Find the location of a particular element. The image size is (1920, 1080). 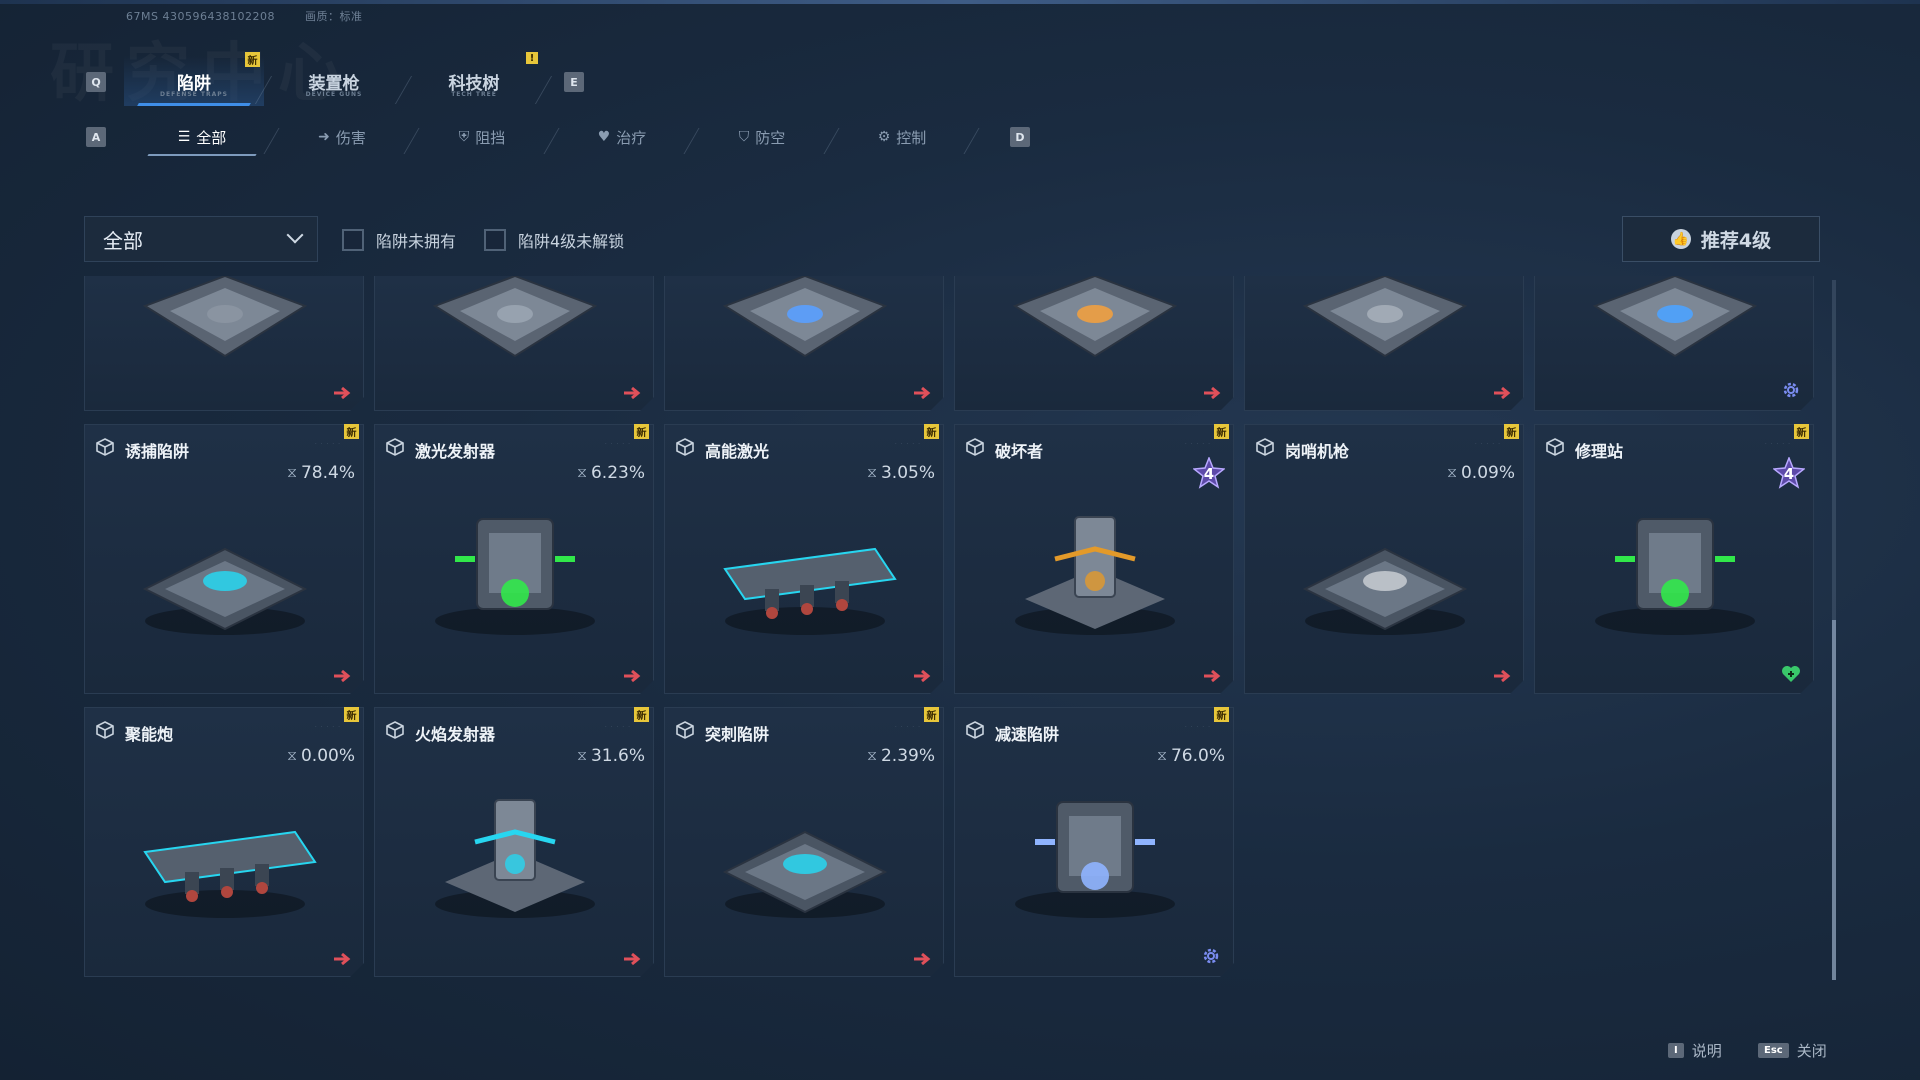

trap-name: 破坏者 is located at coordinates (1019, 451).